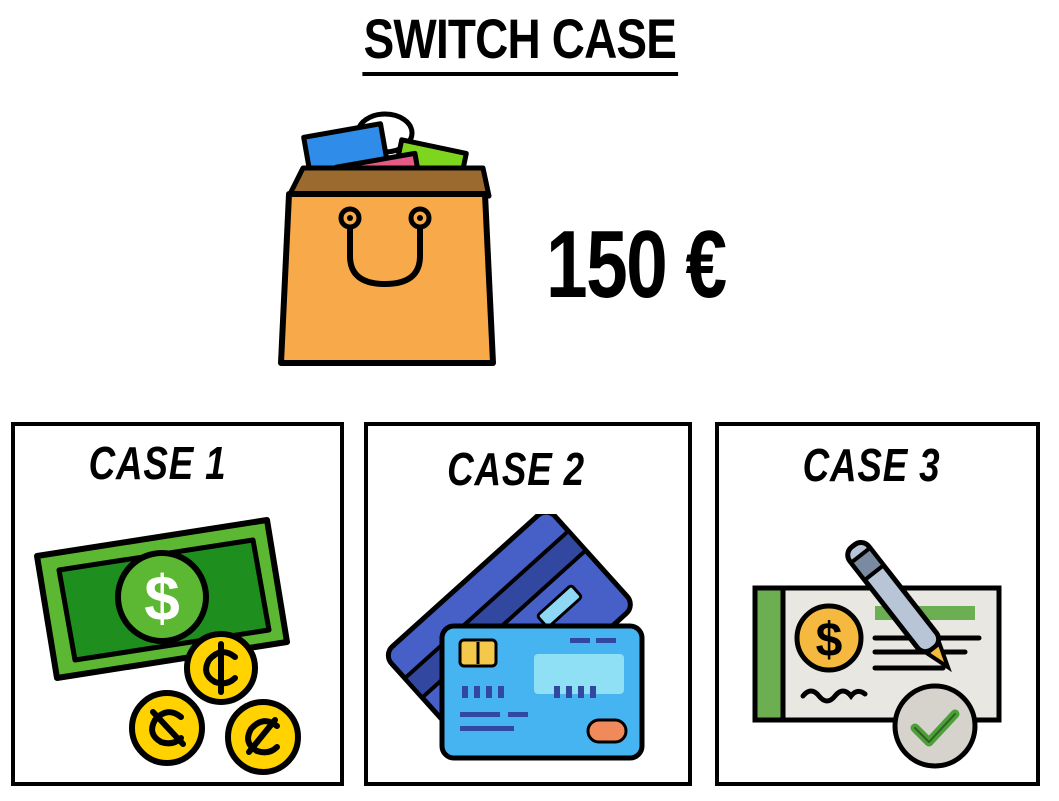 The image size is (1059, 801). I want to click on case-1-label: CASE 1, so click(157, 463).